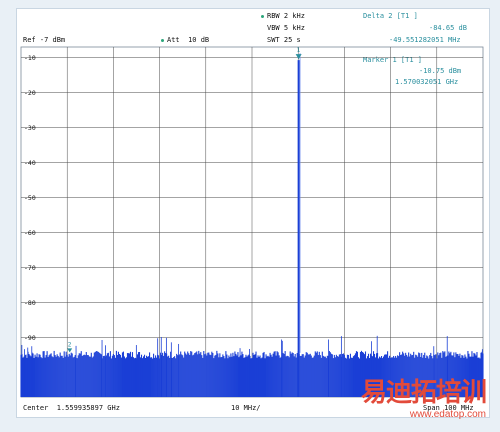 The image size is (500, 432). I want to click on marker1-triangle, so click(298, 57).